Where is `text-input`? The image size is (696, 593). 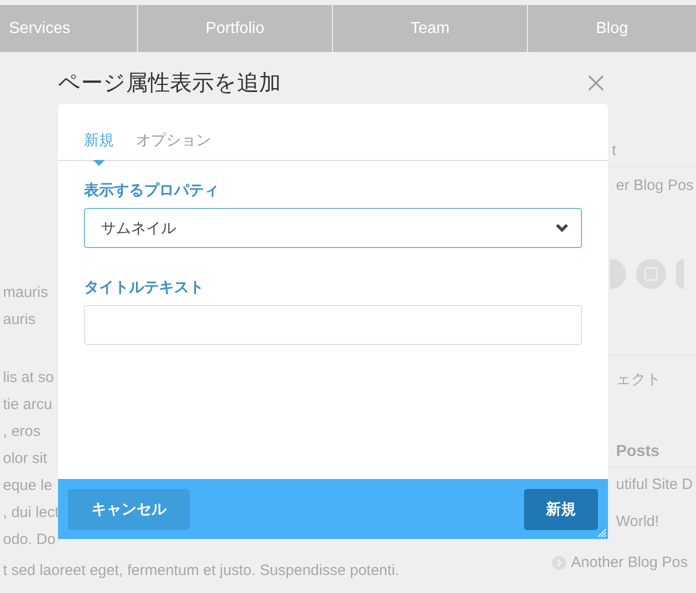 text-input is located at coordinates (333, 325).